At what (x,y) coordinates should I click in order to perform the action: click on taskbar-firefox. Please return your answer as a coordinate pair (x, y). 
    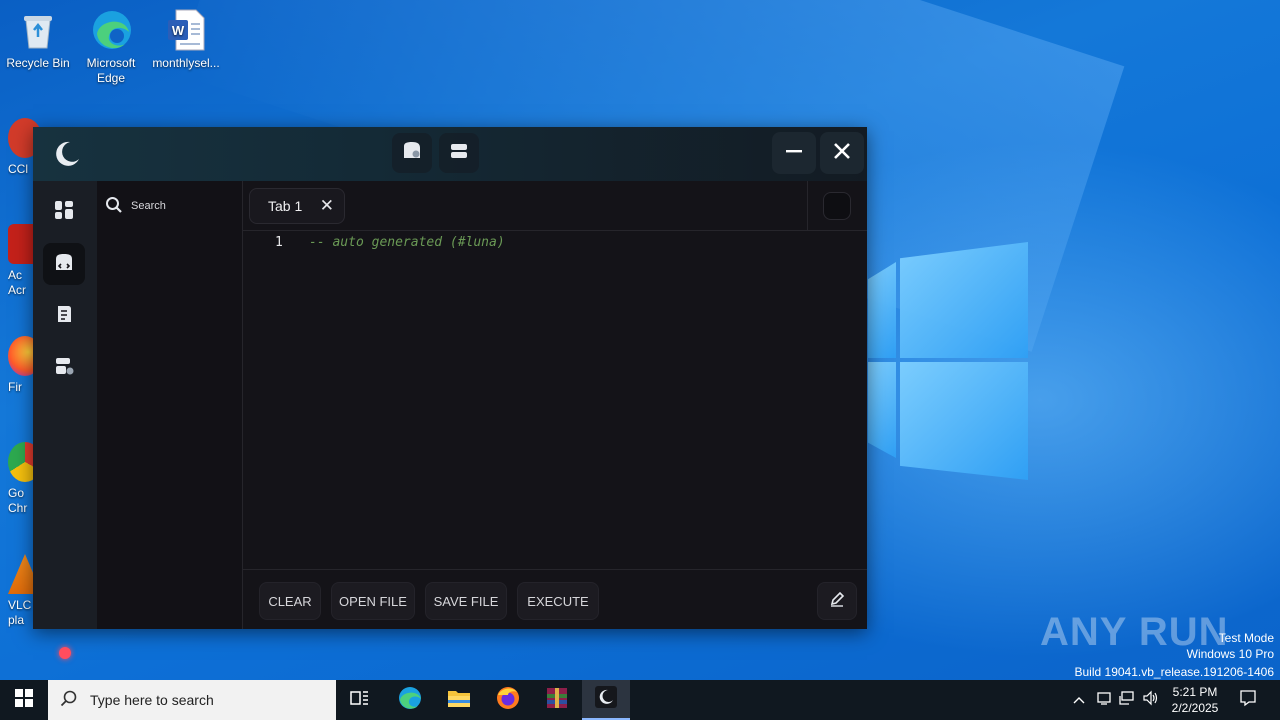
    Looking at the image, I should click on (508, 700).